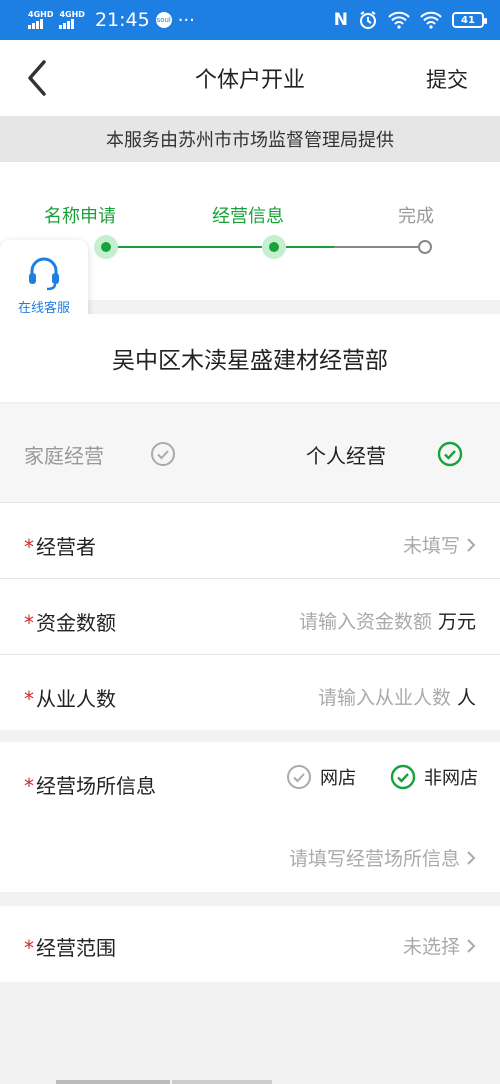  What do you see at coordinates (250, 944) in the screenshot?
I see `scope-row: * 经营范围 未选择` at bounding box center [250, 944].